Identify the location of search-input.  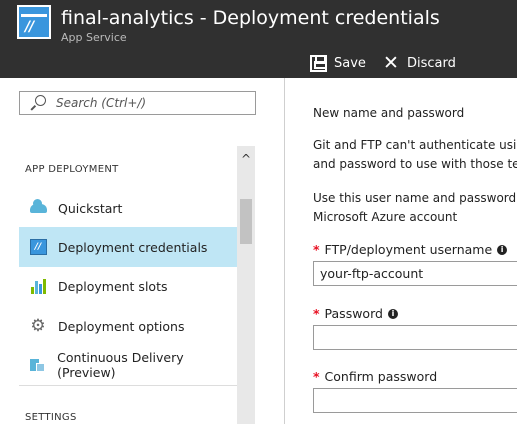
(151, 103).